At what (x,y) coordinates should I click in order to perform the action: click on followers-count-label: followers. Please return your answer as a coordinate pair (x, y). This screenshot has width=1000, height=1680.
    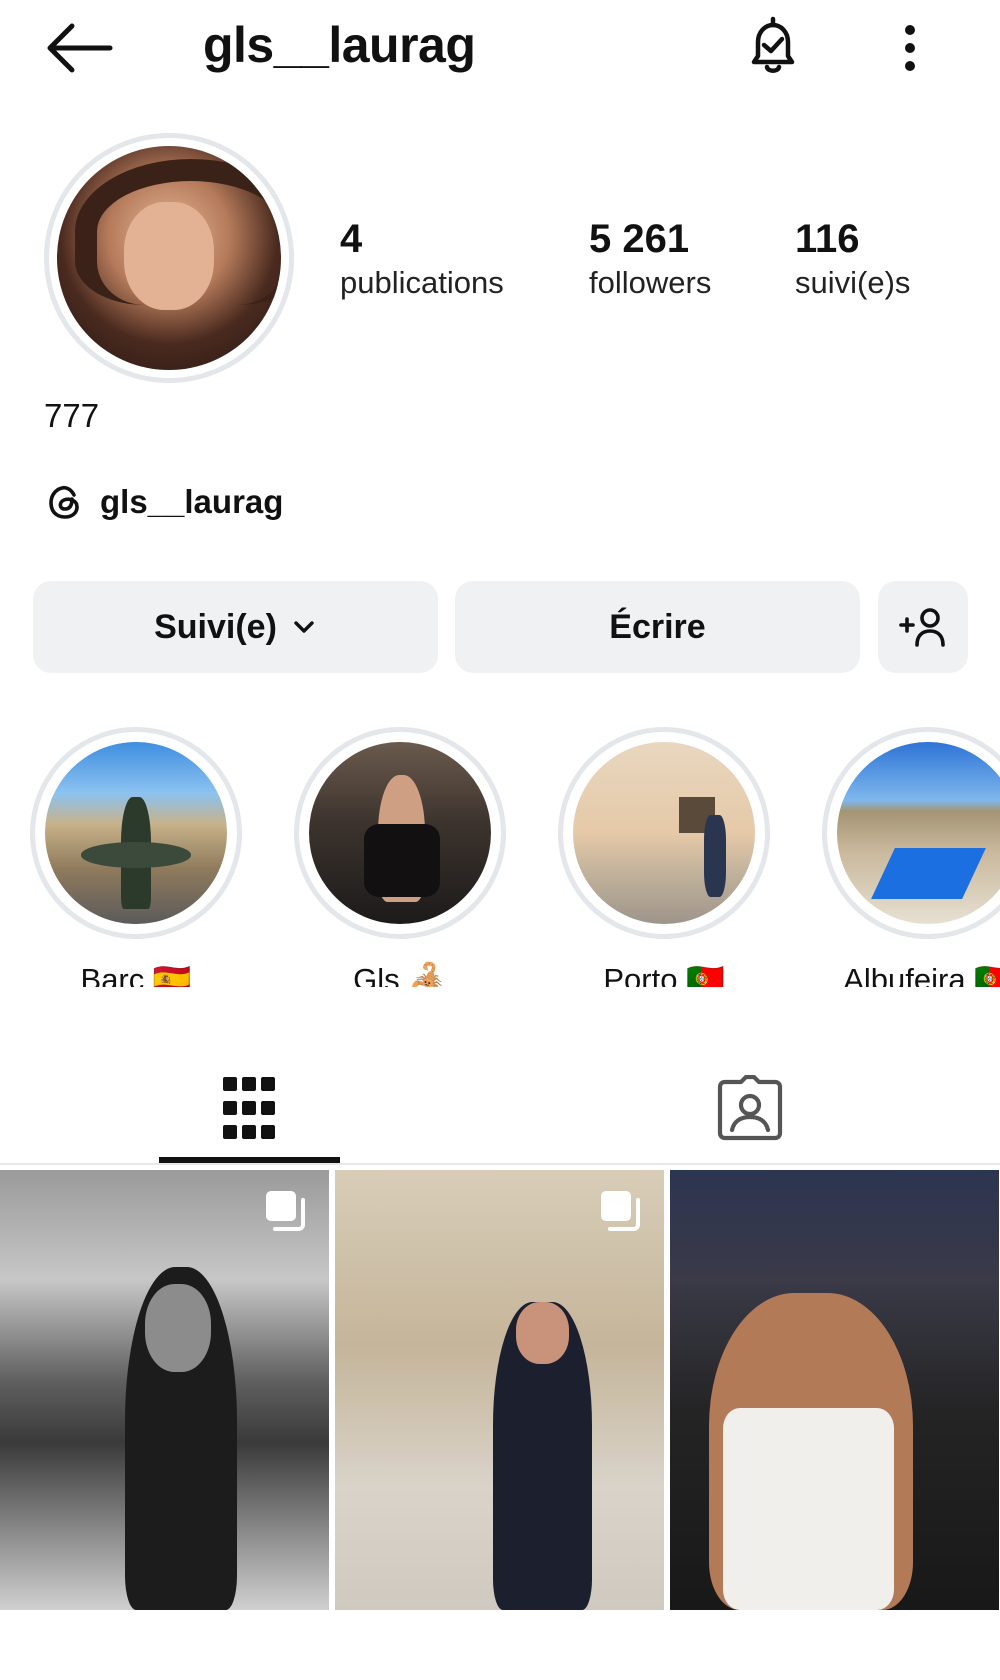
    Looking at the image, I should click on (650, 282).